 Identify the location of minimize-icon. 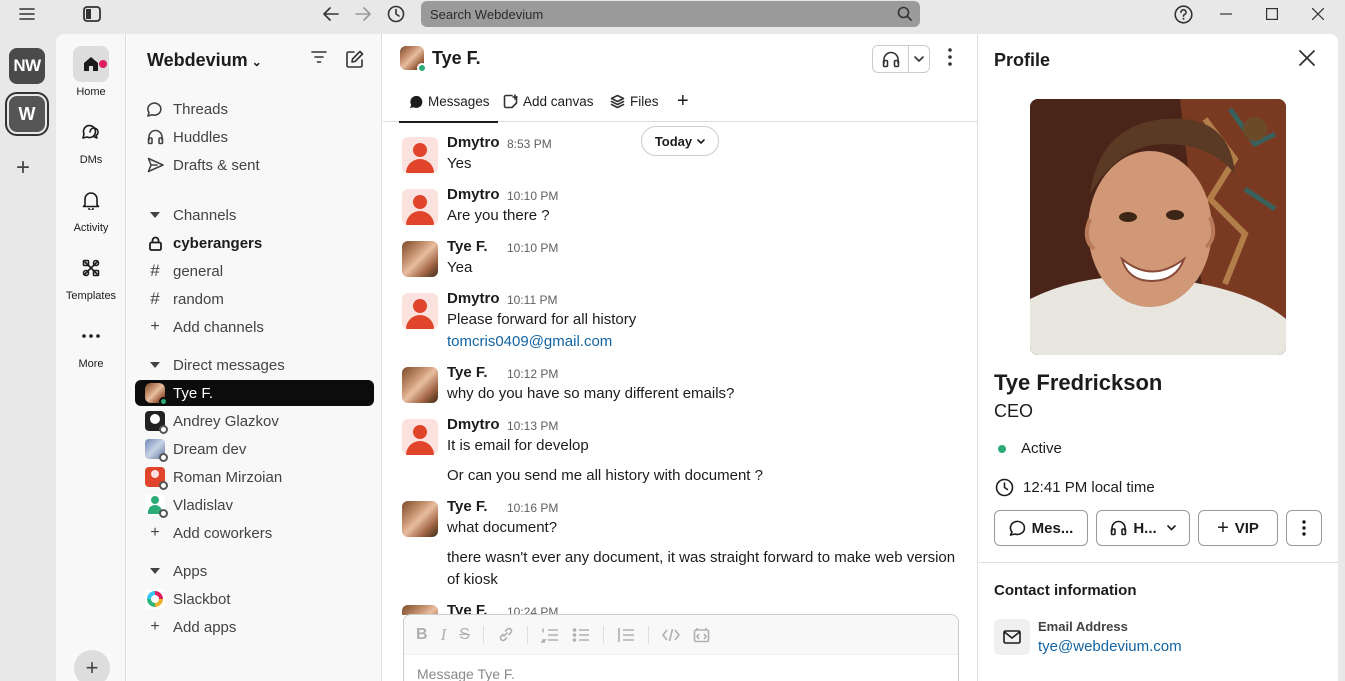
(1226, 14).